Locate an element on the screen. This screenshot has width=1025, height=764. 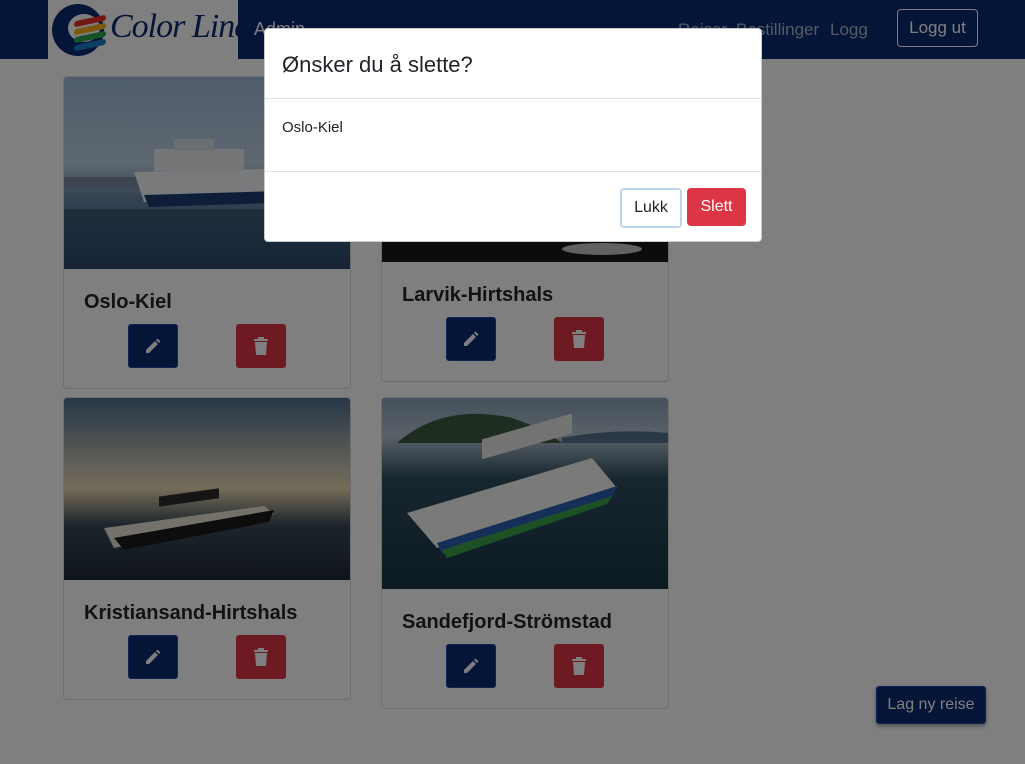
modal-body-text: Oslo-Kiel is located at coordinates (312, 127).